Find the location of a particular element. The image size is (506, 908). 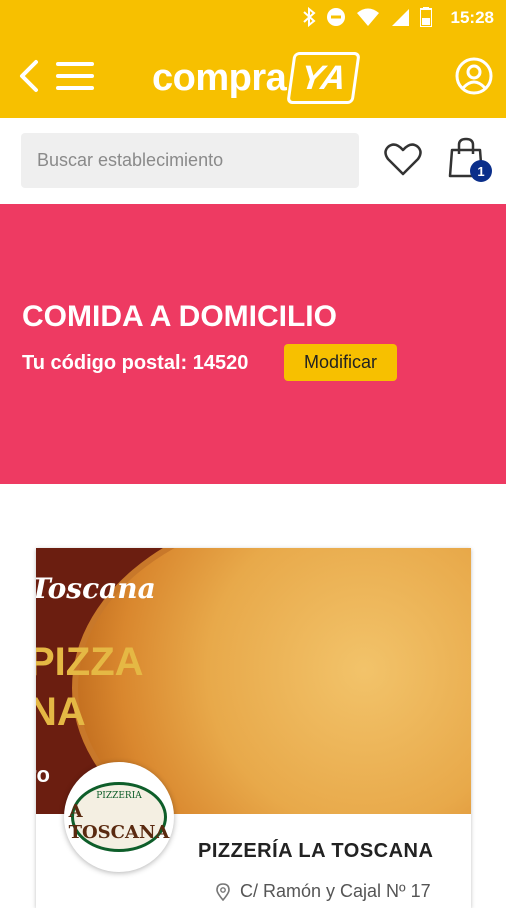

heart-icon is located at coordinates (403, 159).